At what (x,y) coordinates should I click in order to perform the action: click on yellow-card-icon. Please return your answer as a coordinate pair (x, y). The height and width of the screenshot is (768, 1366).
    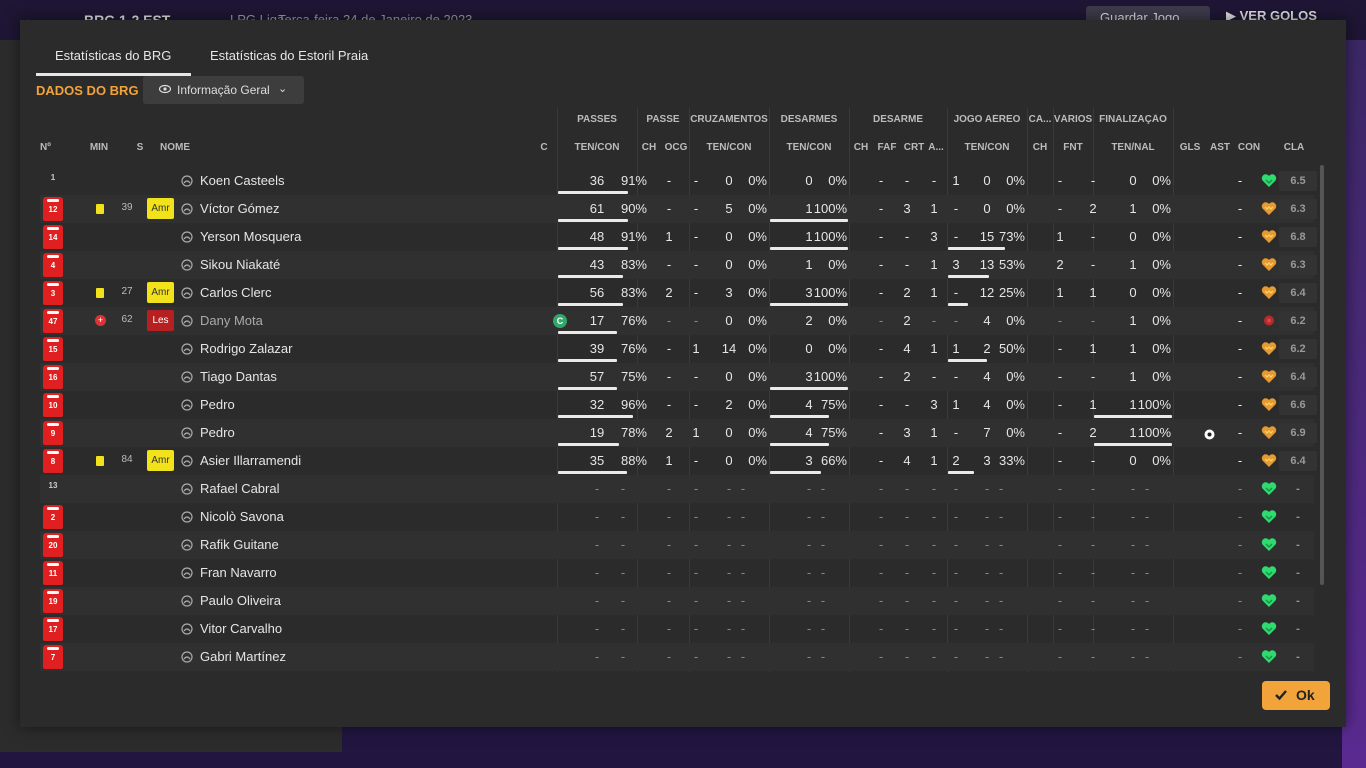
    Looking at the image, I should click on (100, 293).